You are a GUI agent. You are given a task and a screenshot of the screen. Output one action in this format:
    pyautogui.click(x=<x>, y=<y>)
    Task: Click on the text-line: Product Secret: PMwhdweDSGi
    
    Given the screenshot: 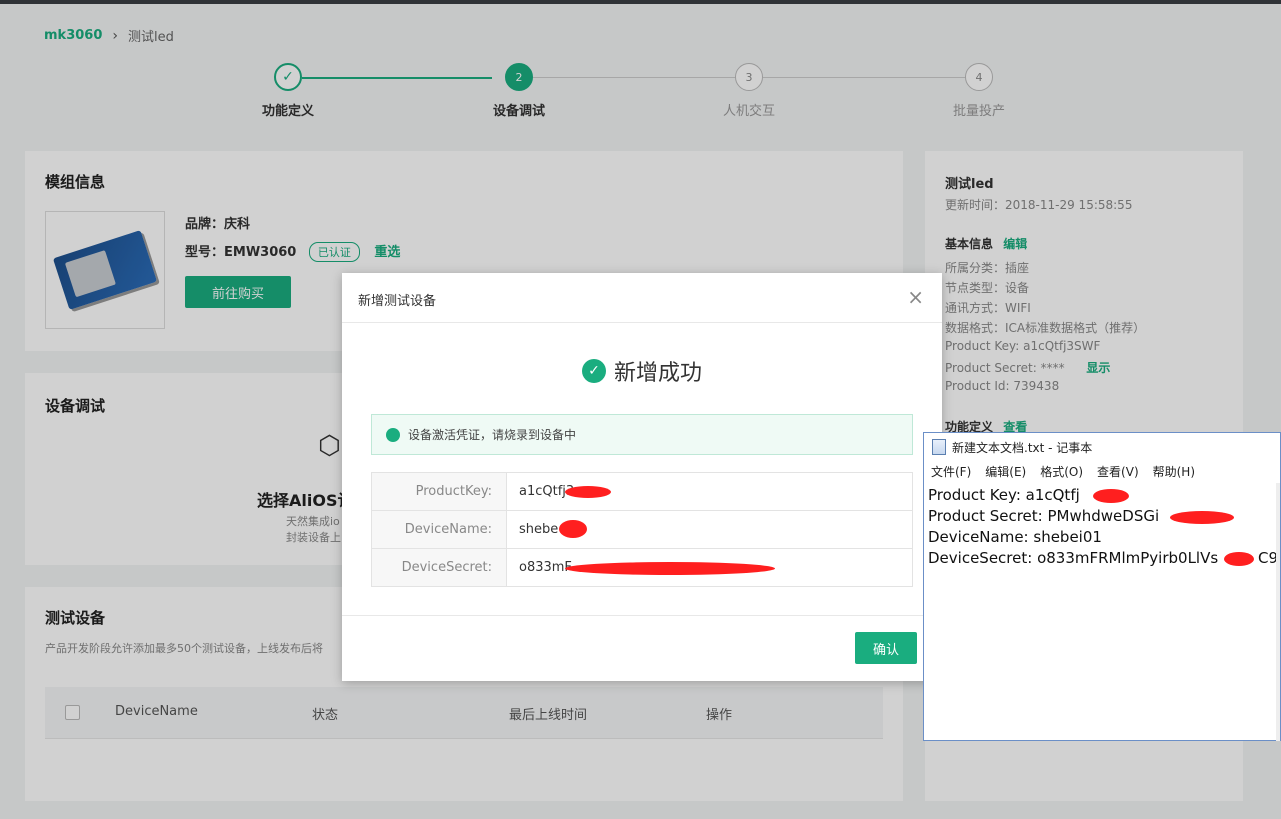 What is the action you would take?
    pyautogui.click(x=1081, y=516)
    